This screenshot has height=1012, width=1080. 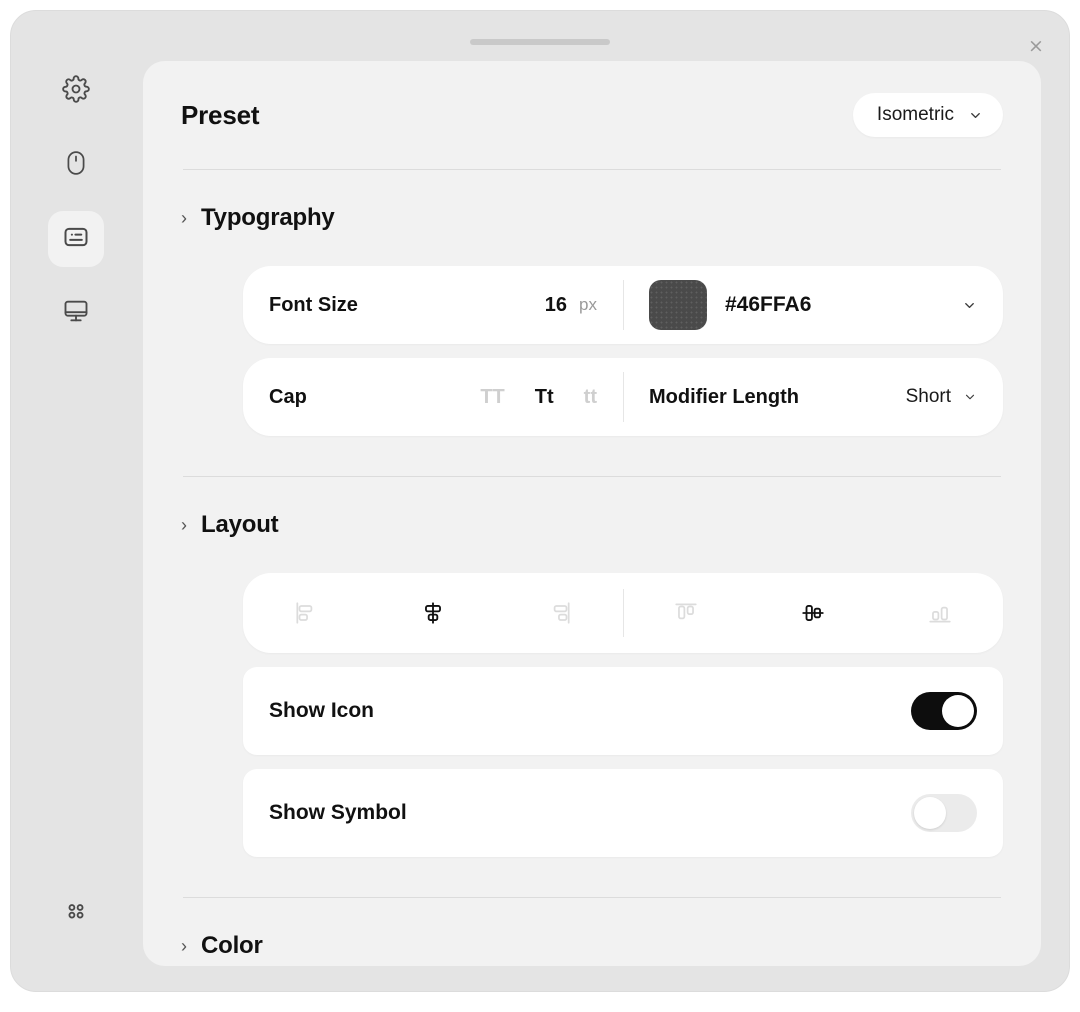 I want to click on caption-icon, so click(x=76, y=239).